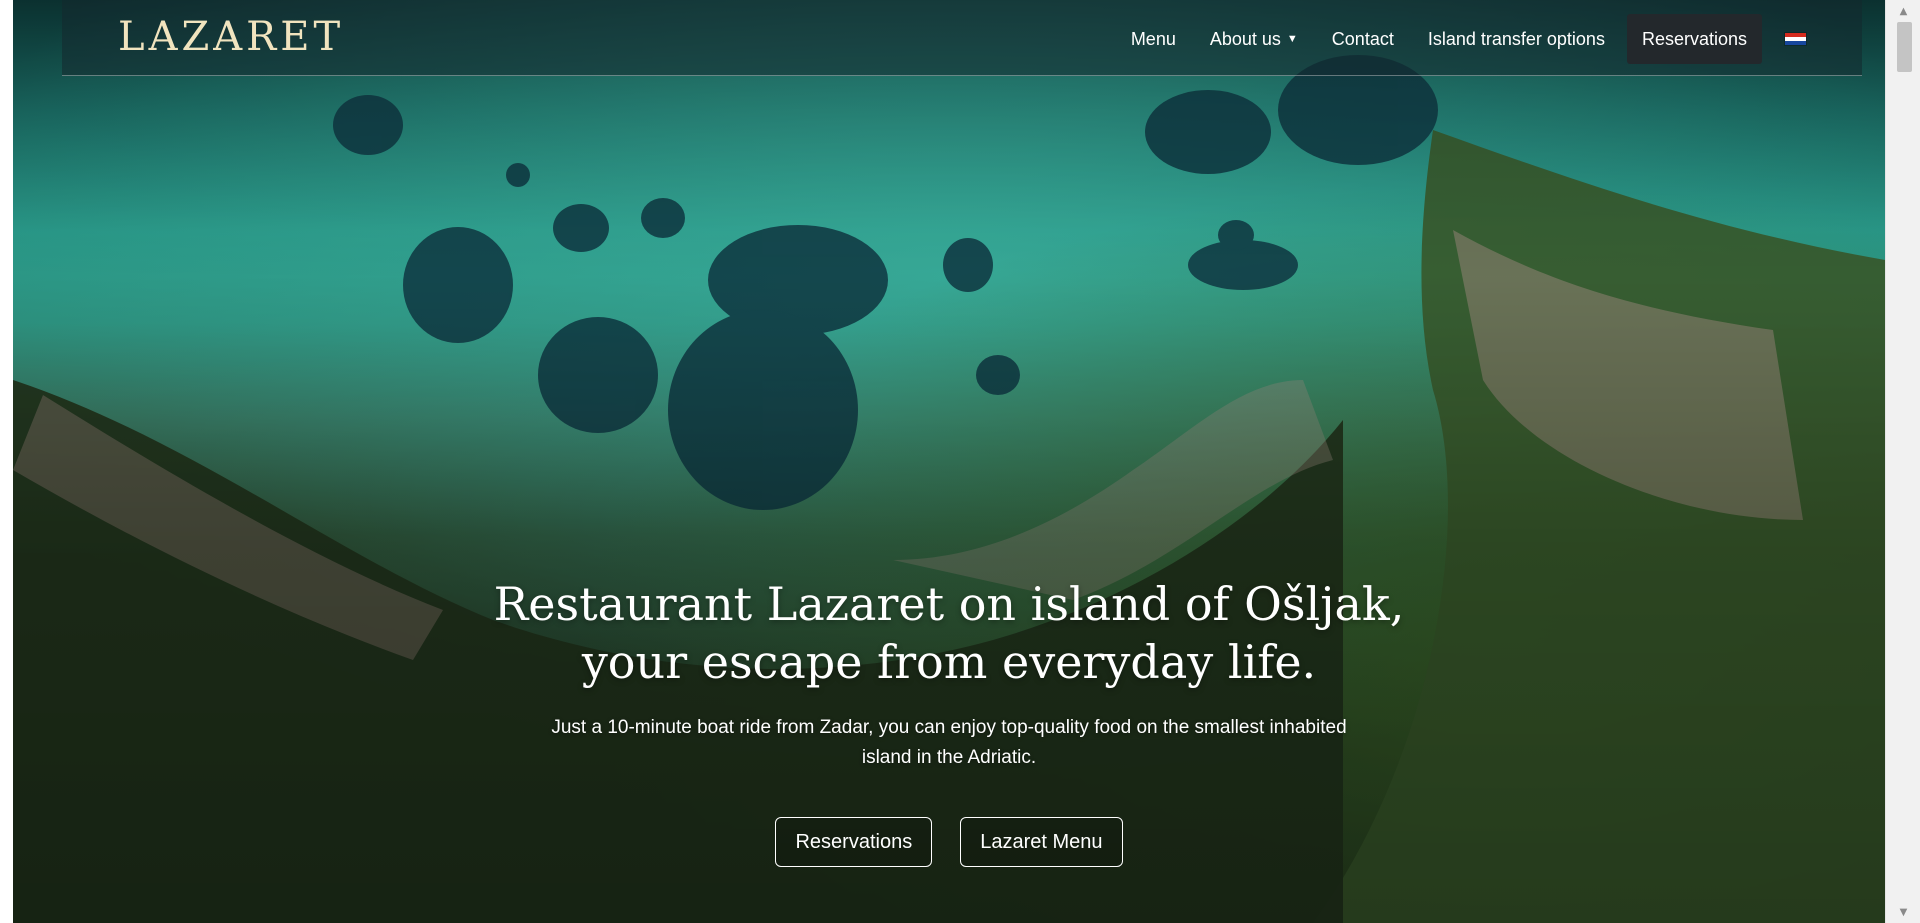 The width and height of the screenshot is (1920, 923). Describe the element at coordinates (1363, 39) in the screenshot. I see `nav-item-contact: Contact` at that location.